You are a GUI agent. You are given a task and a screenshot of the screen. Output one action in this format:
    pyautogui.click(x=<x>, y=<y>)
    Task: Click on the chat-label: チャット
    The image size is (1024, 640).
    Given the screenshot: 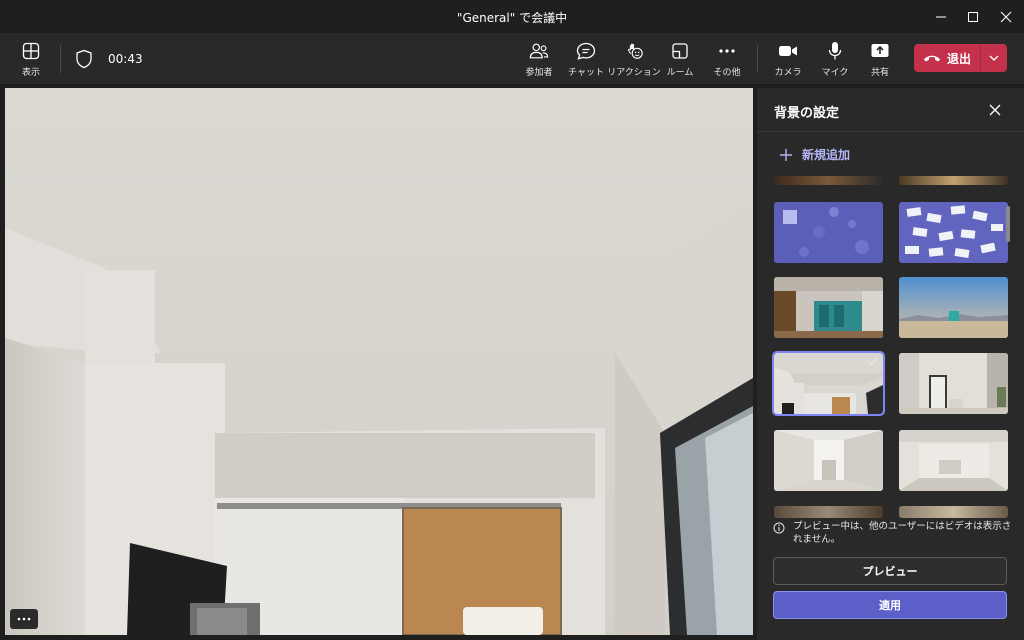 What is the action you would take?
    pyautogui.click(x=586, y=73)
    